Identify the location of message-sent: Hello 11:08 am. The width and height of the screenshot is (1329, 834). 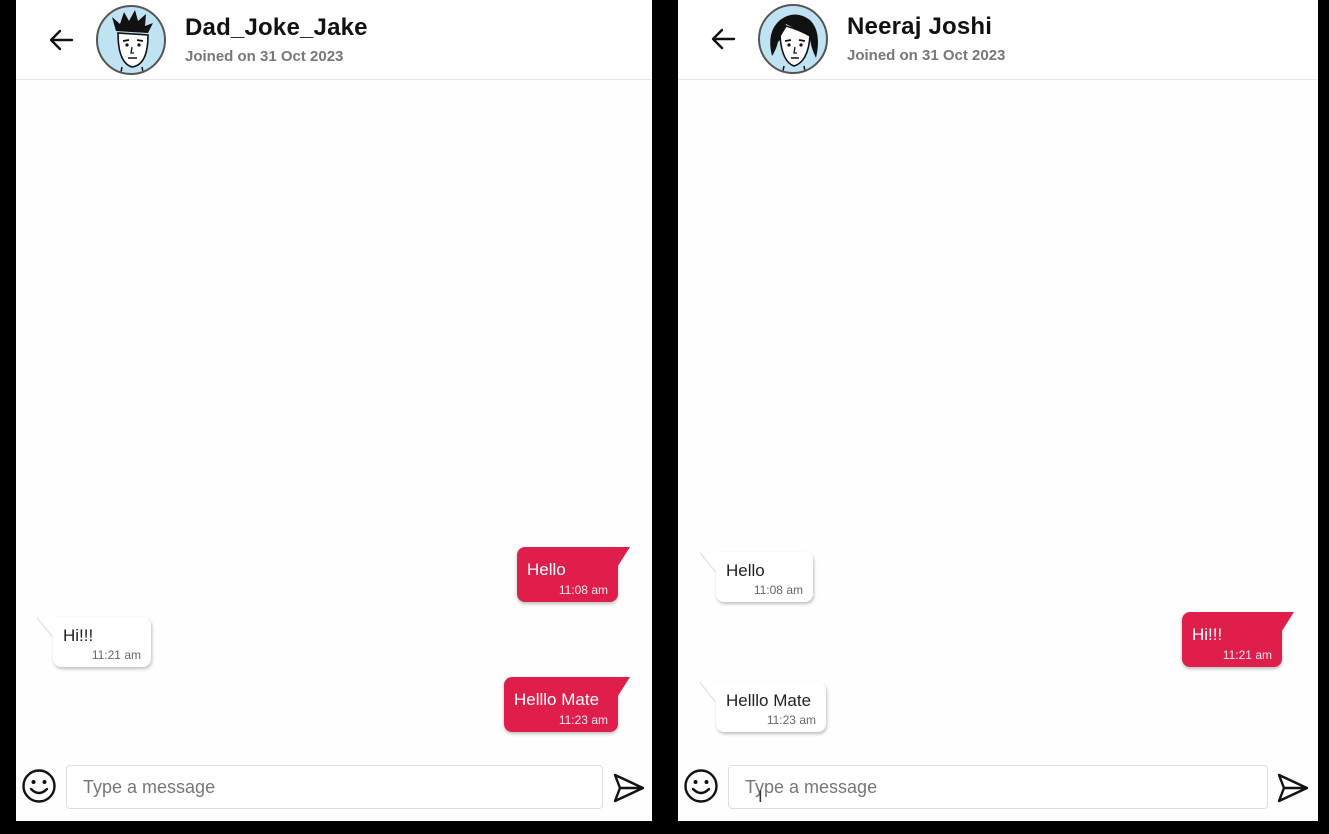
(573, 574).